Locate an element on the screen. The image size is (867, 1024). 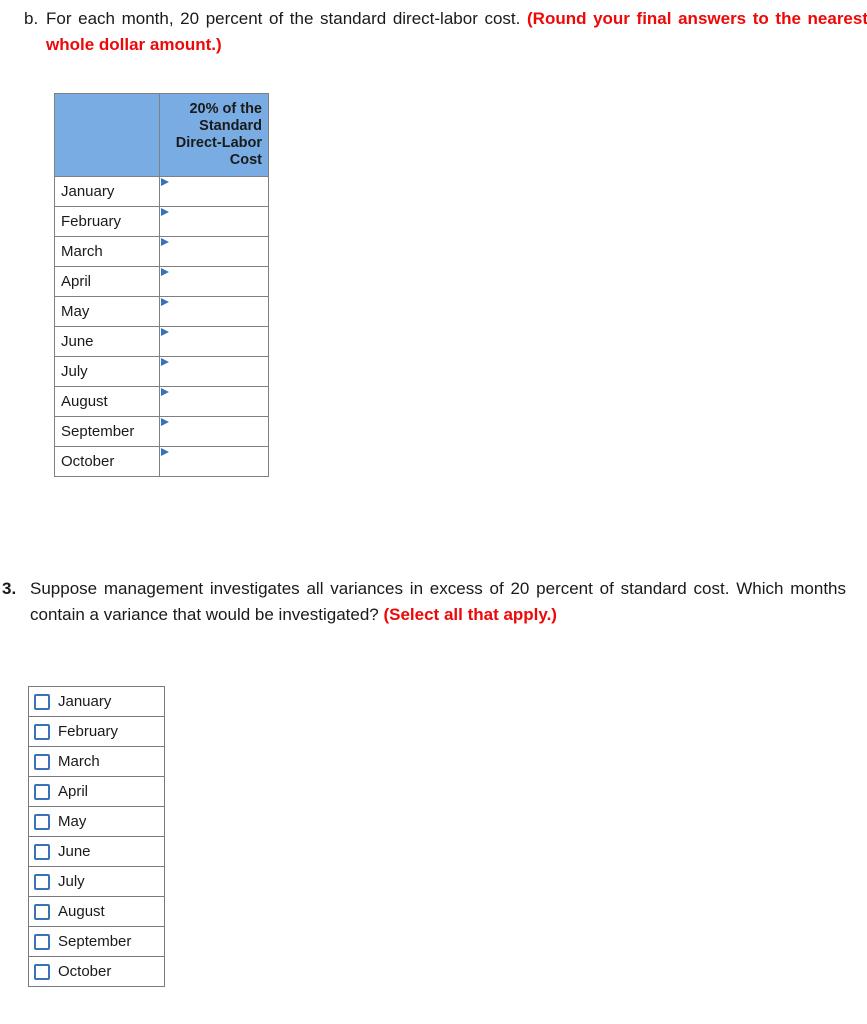
checkbox-label: July is located at coordinates (71, 881).